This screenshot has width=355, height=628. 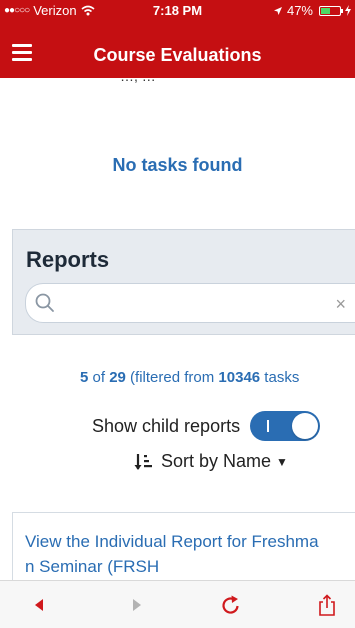 I want to click on child-reports-row: Show child reports, so click(x=206, y=426).